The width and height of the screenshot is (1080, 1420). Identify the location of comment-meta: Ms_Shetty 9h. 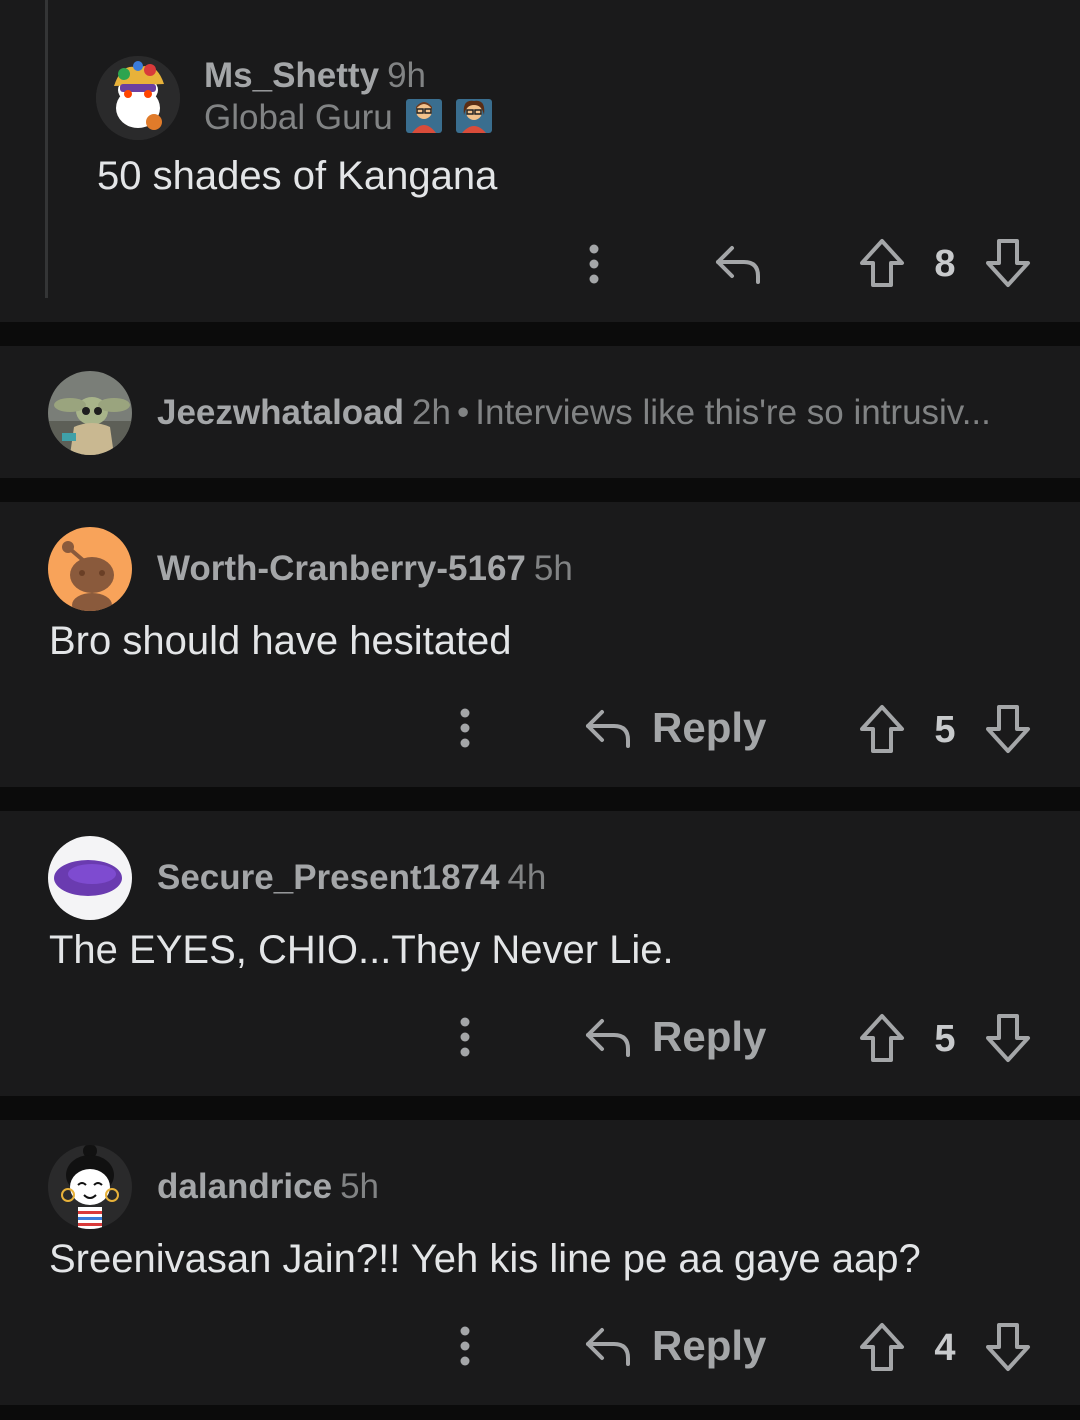
(315, 76).